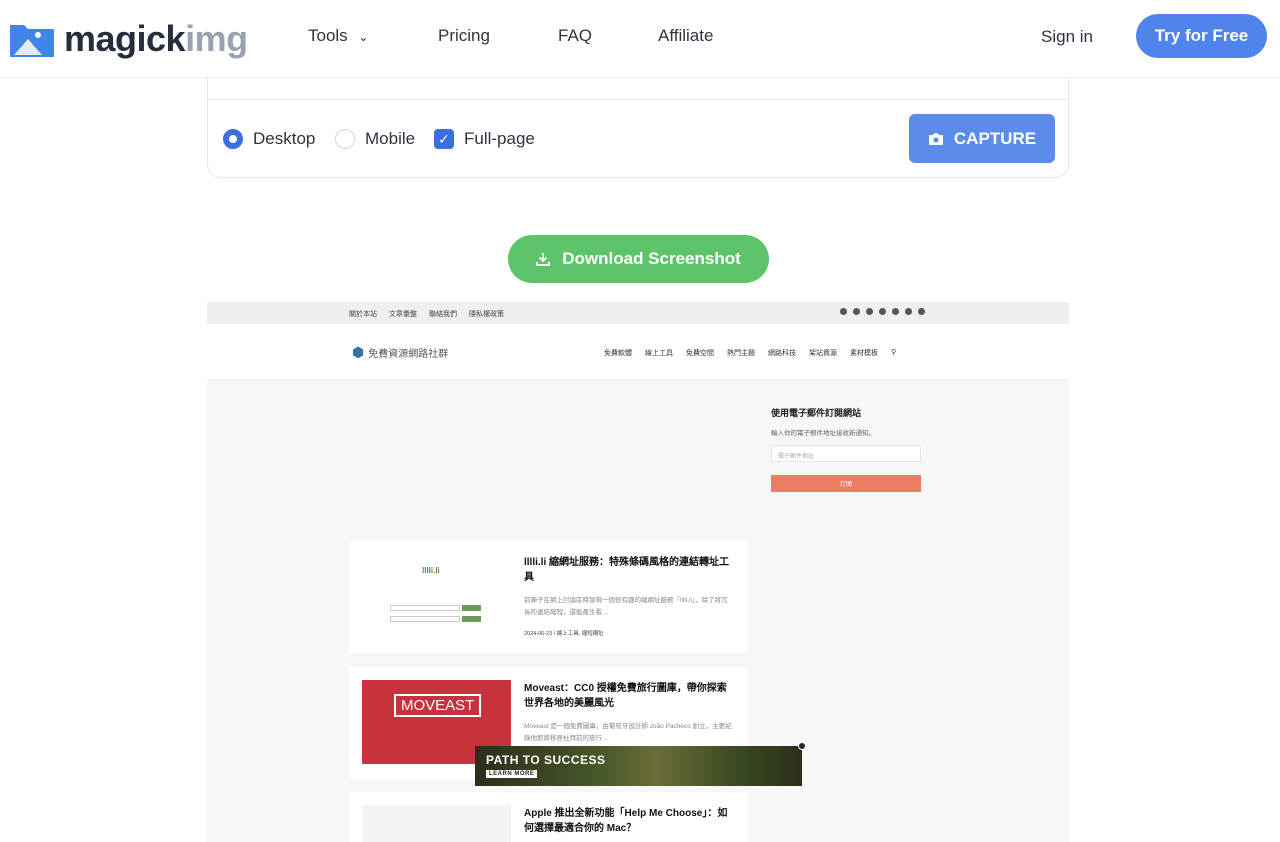  What do you see at coordinates (345, 139) in the screenshot?
I see `radio-unchecked-icon` at bounding box center [345, 139].